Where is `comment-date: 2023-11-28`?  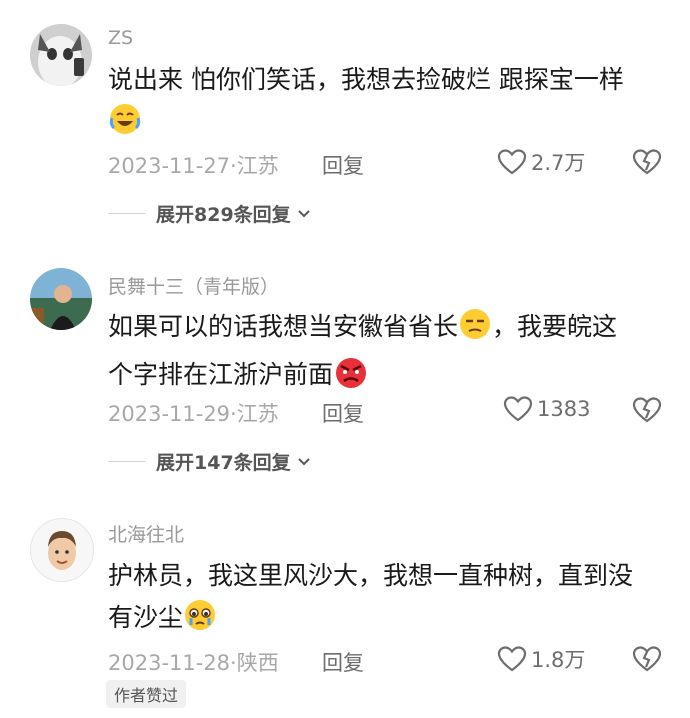
comment-date: 2023-11-28 is located at coordinates (169, 663).